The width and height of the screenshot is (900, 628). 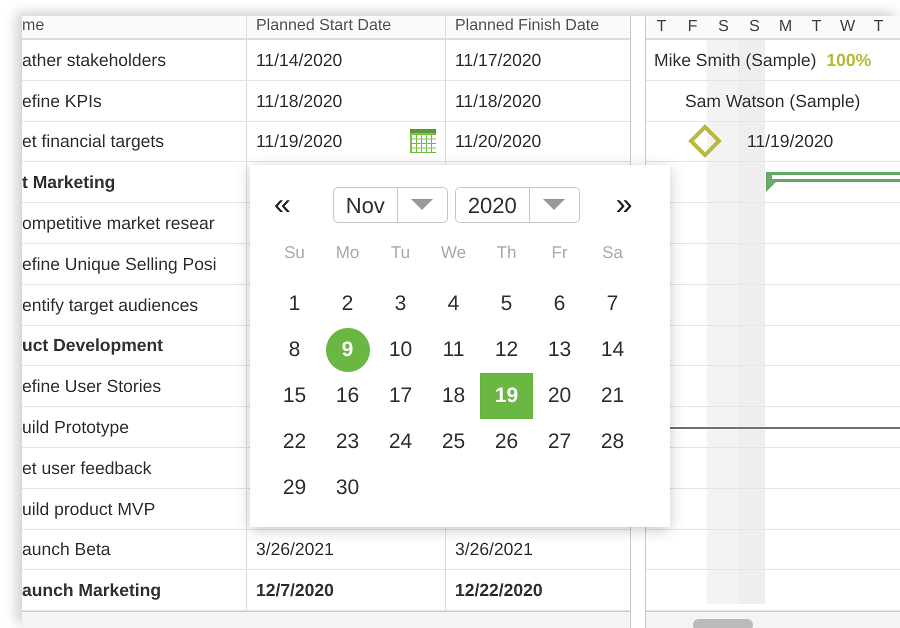 What do you see at coordinates (294, 253) in the screenshot?
I see `weekday-label: Su` at bounding box center [294, 253].